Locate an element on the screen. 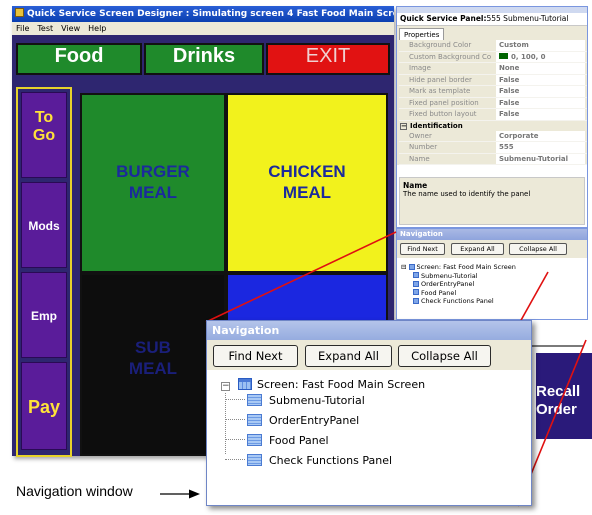  food-button: Food is located at coordinates (79, 59).